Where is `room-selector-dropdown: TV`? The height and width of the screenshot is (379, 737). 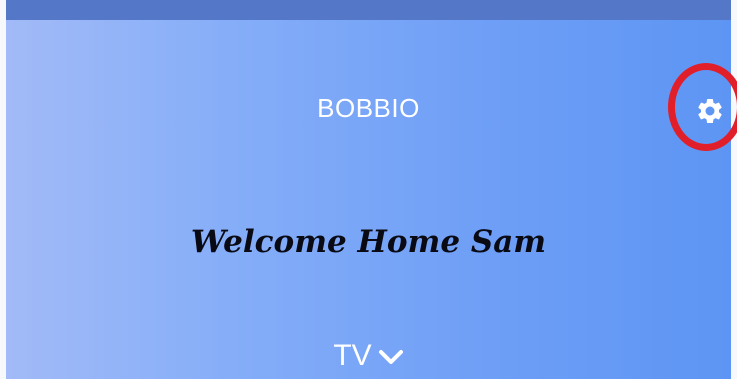 room-selector-dropdown: TV is located at coordinates (368, 356).